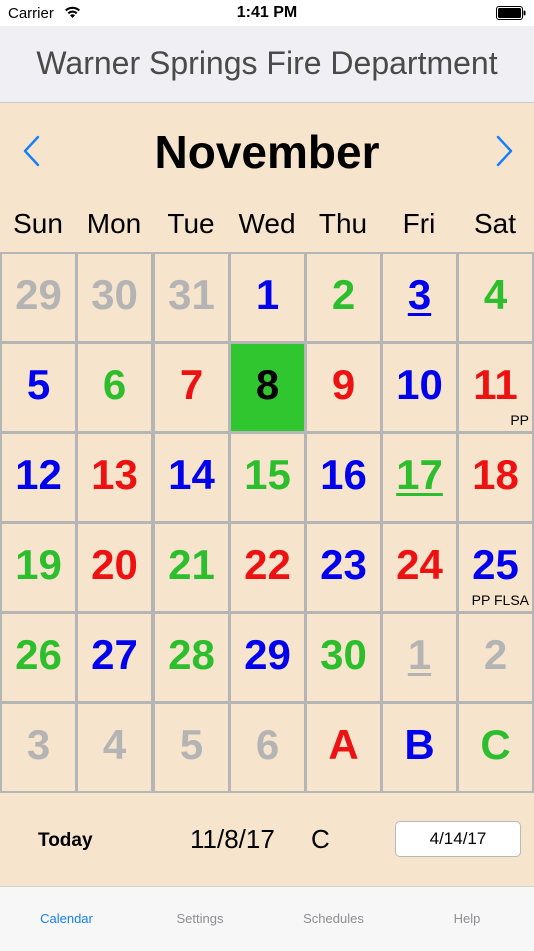 The height and width of the screenshot is (951, 534). What do you see at coordinates (66, 918) in the screenshot?
I see `tab-calendar: Calendar` at bounding box center [66, 918].